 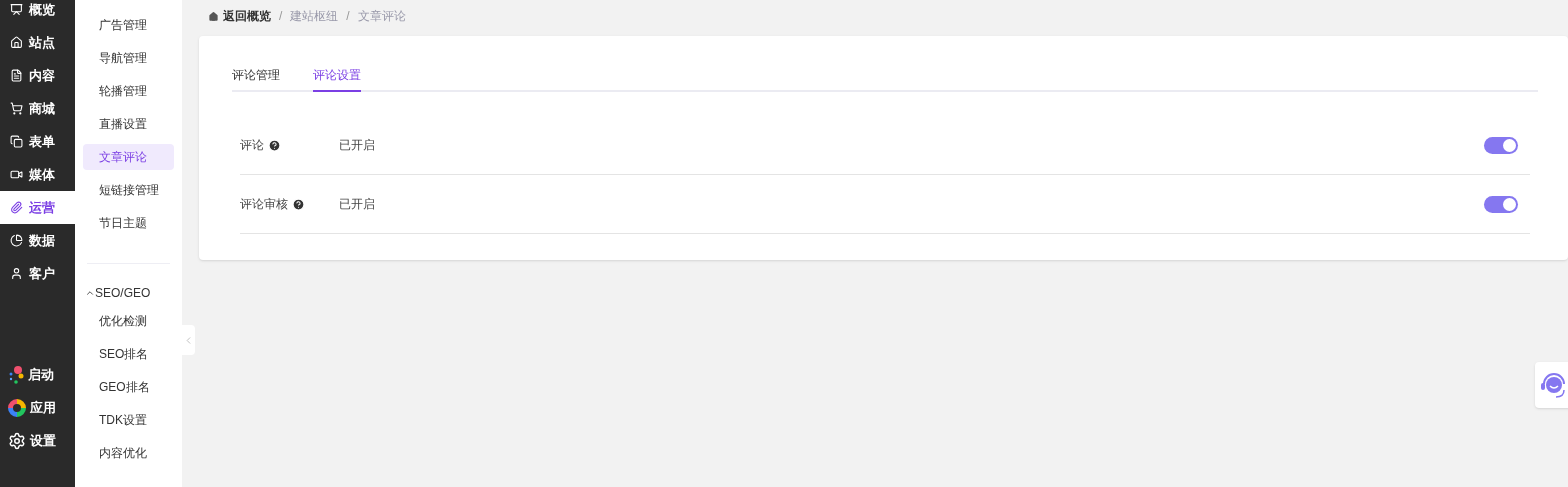 What do you see at coordinates (188, 340) in the screenshot?
I see `collapse-handle` at bounding box center [188, 340].